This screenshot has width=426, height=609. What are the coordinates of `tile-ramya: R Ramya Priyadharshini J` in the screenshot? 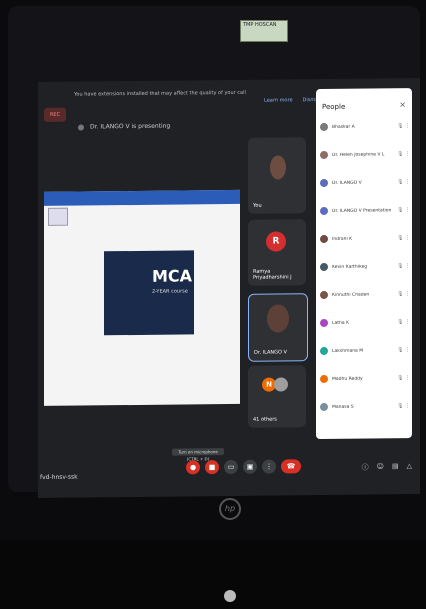 It's located at (277, 252).